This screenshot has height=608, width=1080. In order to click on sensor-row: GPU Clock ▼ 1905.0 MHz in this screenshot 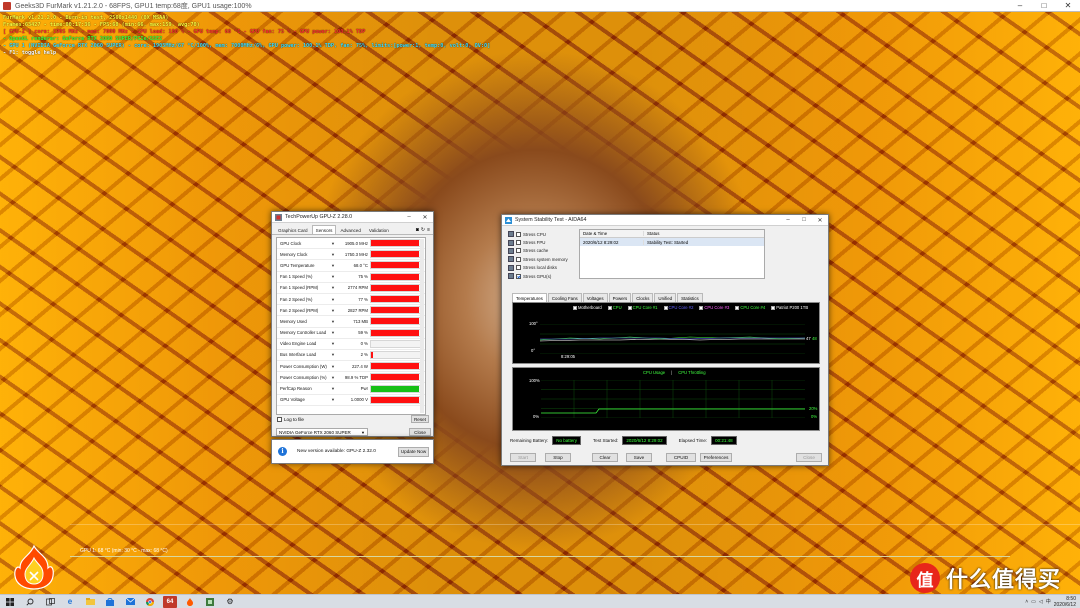, I will do `click(351, 244)`.